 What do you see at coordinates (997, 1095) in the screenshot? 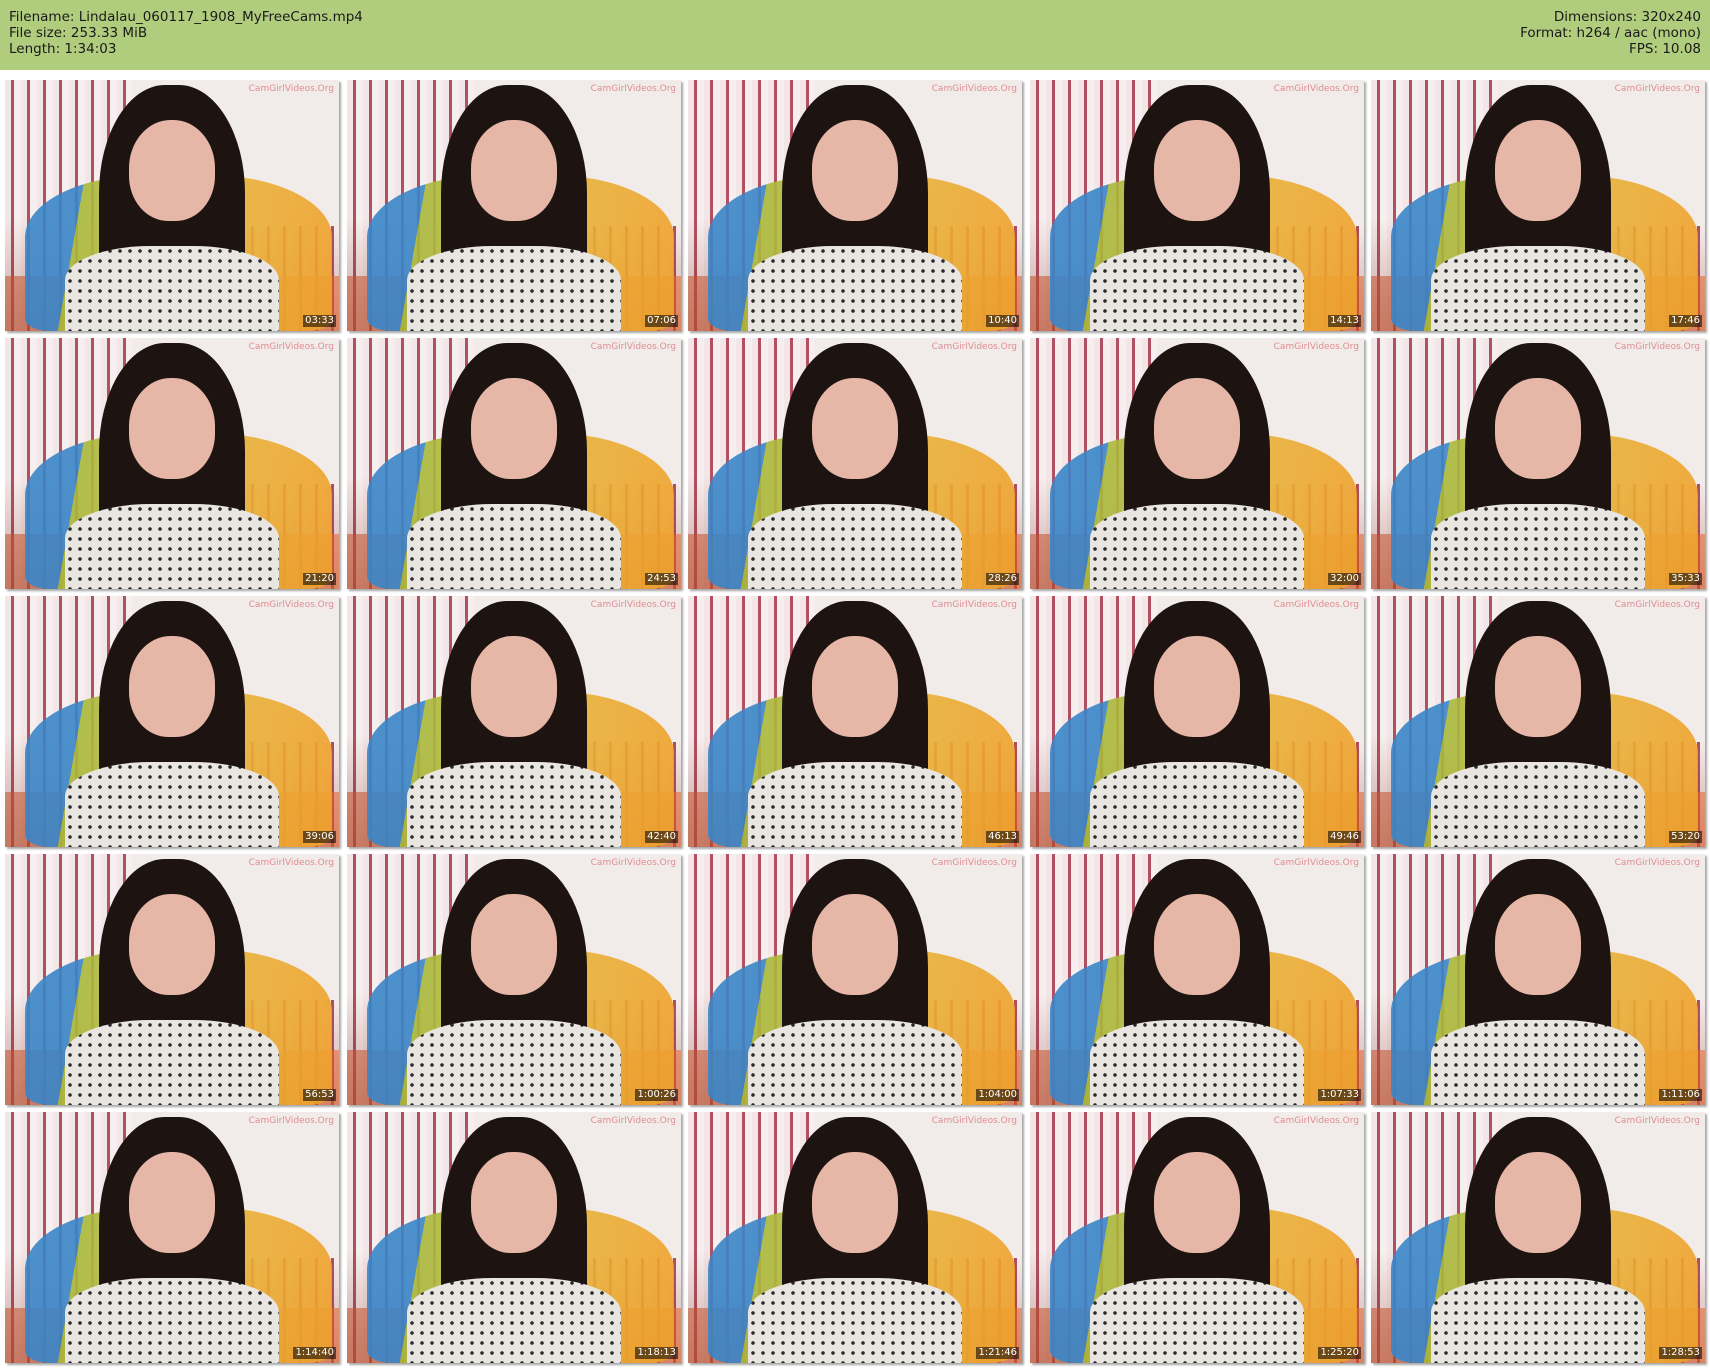
I see `frame-timestamp: 1:04:00` at bounding box center [997, 1095].